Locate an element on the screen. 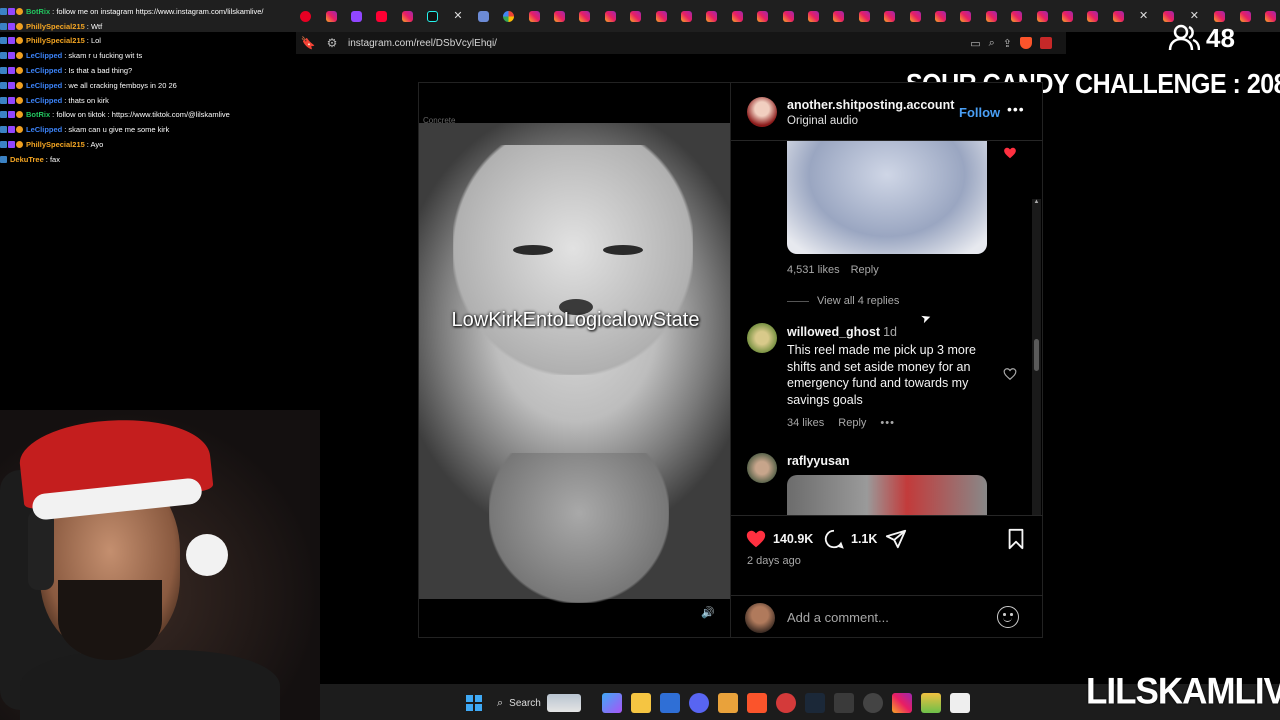  like-button: 140.9K is located at coordinates (779, 539).